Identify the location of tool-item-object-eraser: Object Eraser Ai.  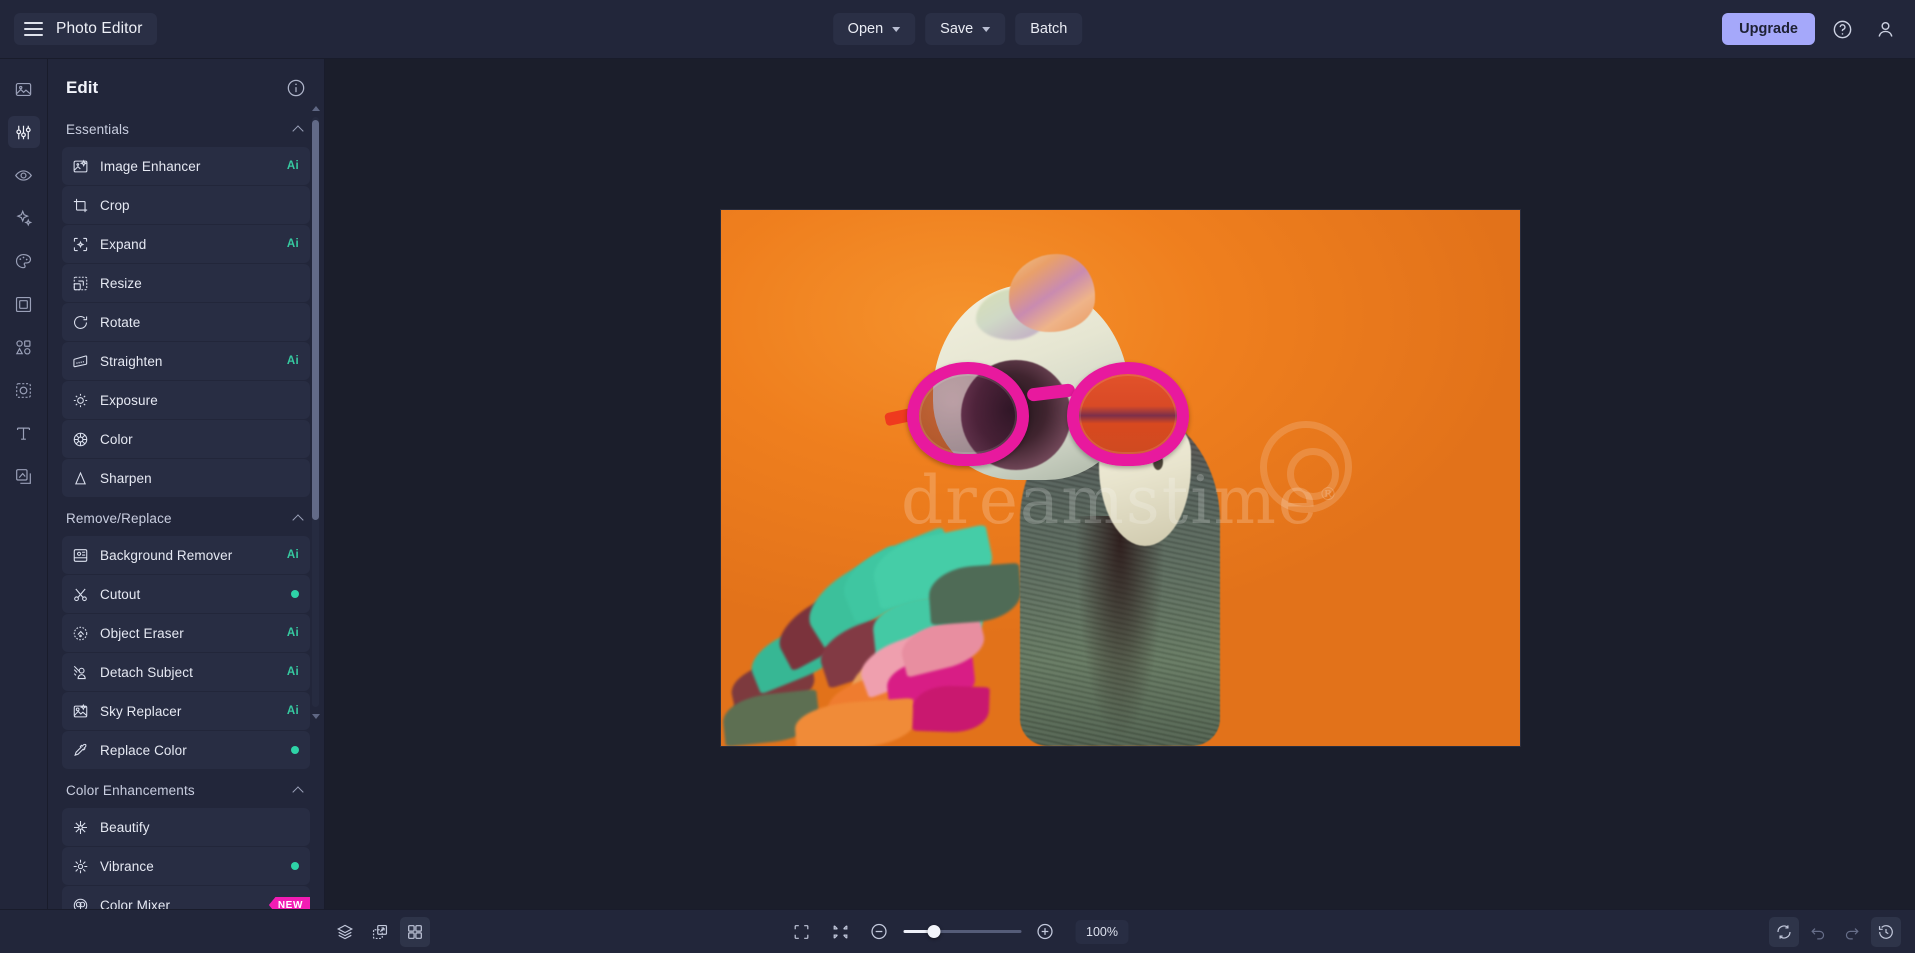
(186, 633).